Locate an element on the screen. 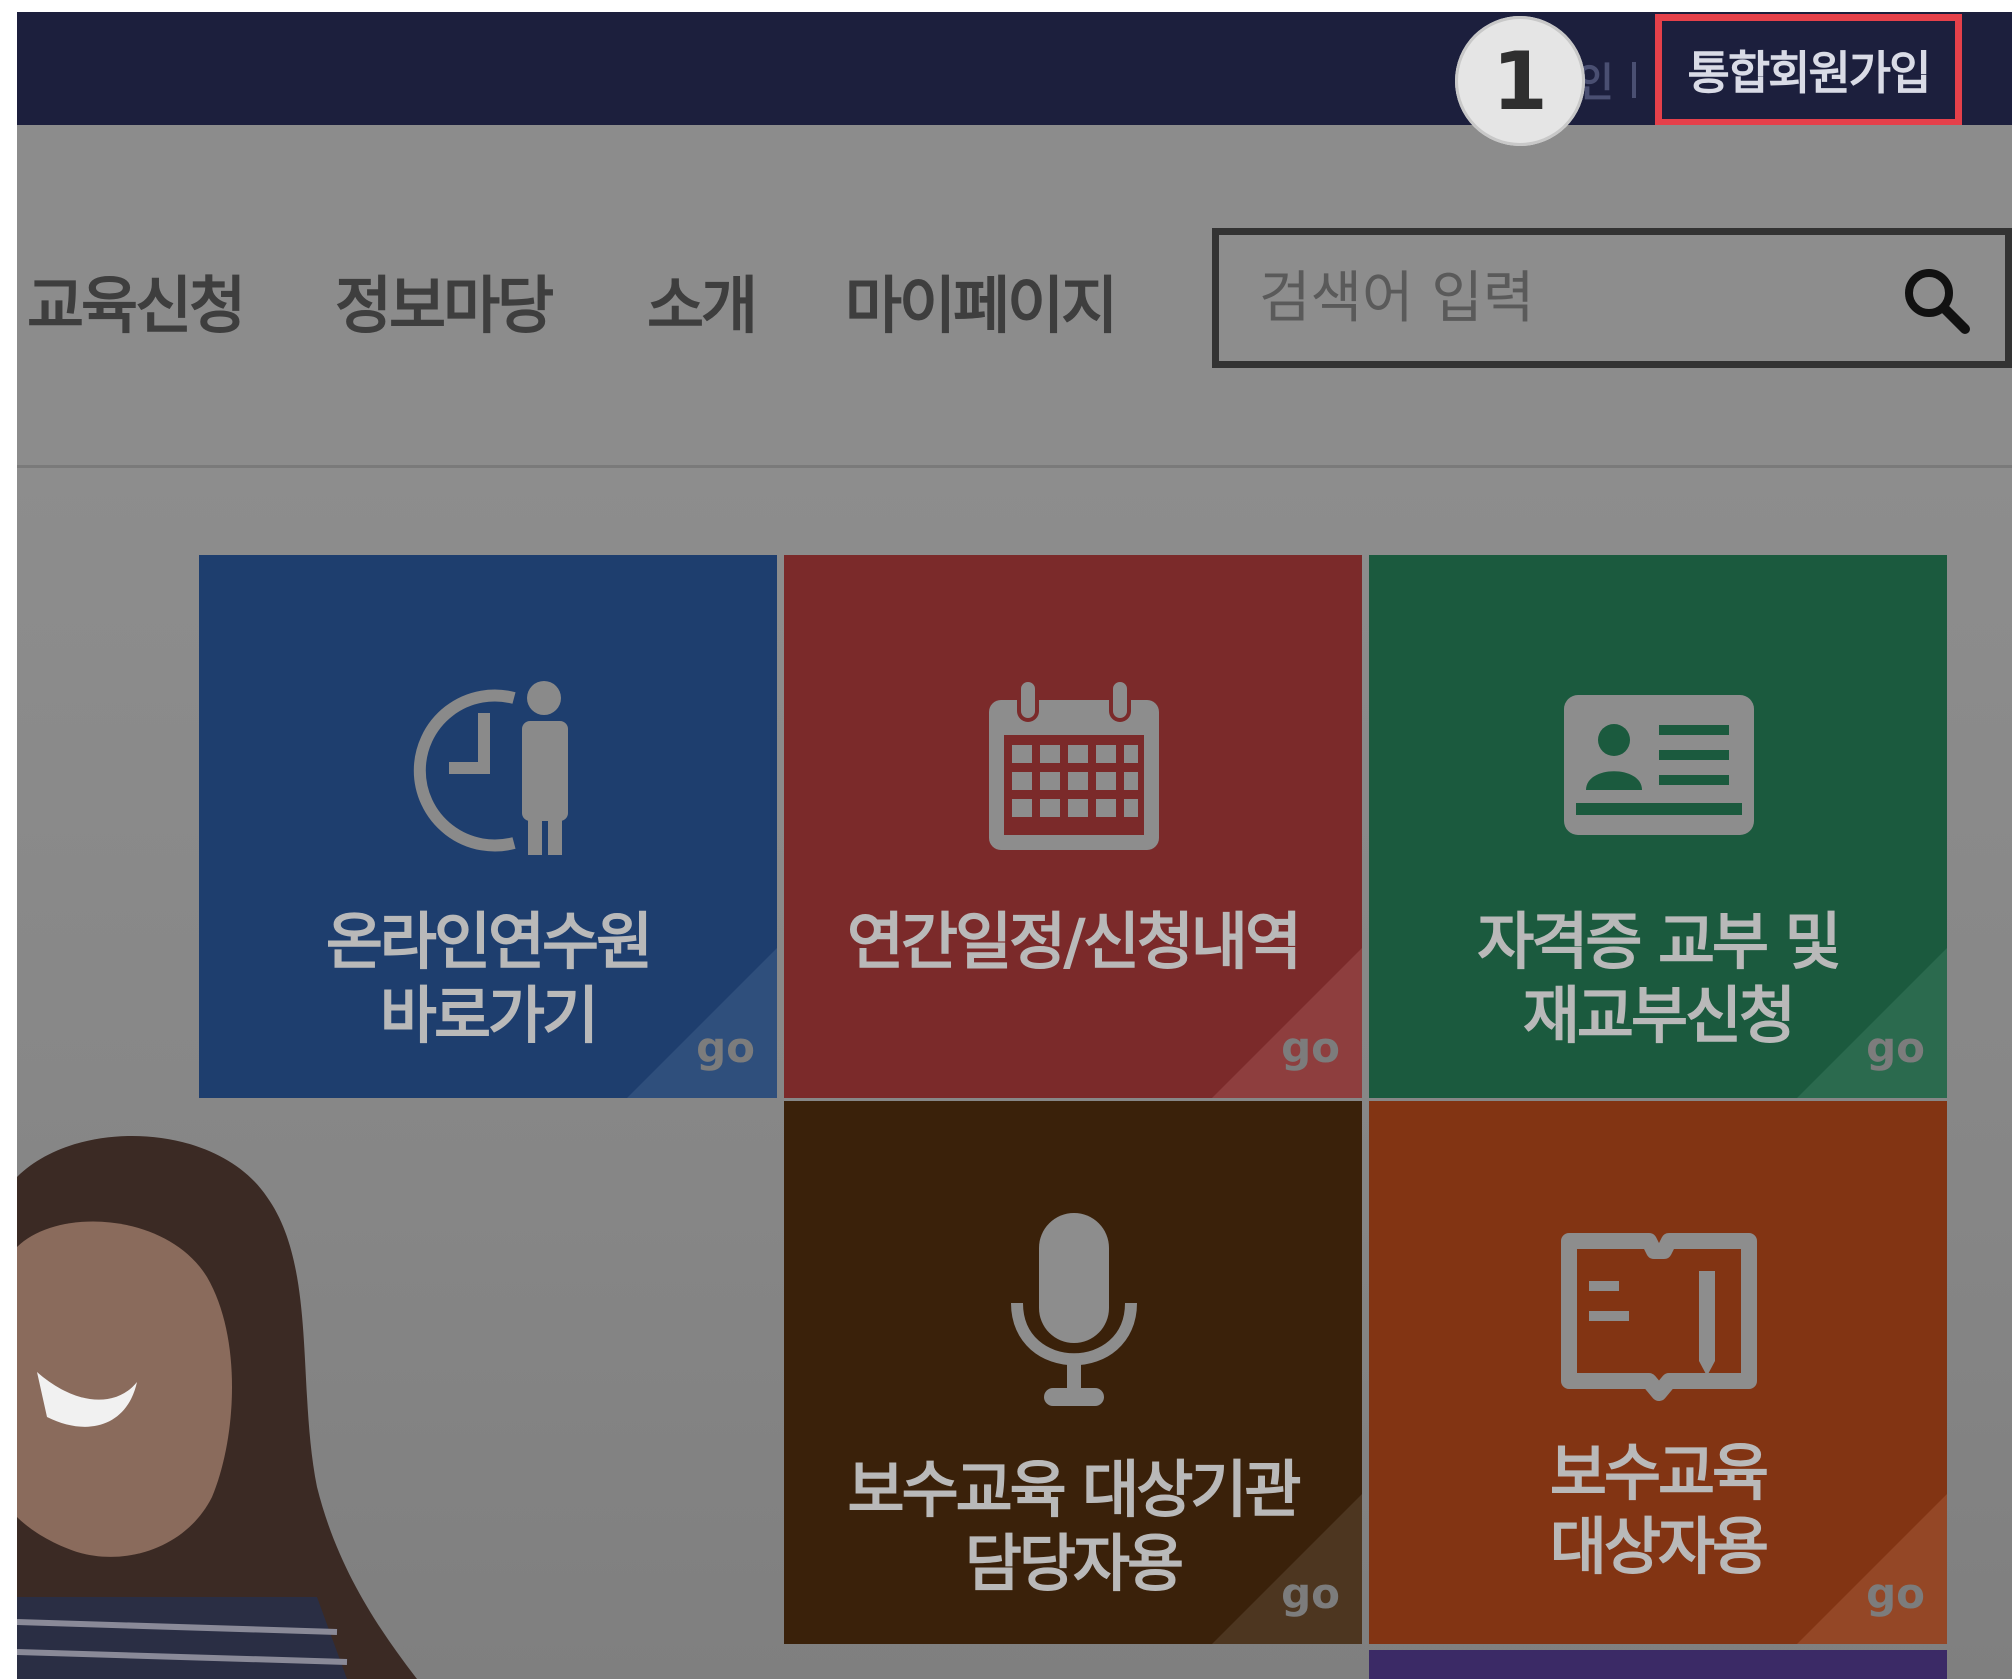 The width and height of the screenshot is (2012, 1679). tile-license-issue: 자격증 교부 및 재교부신청 go is located at coordinates (1658, 826).